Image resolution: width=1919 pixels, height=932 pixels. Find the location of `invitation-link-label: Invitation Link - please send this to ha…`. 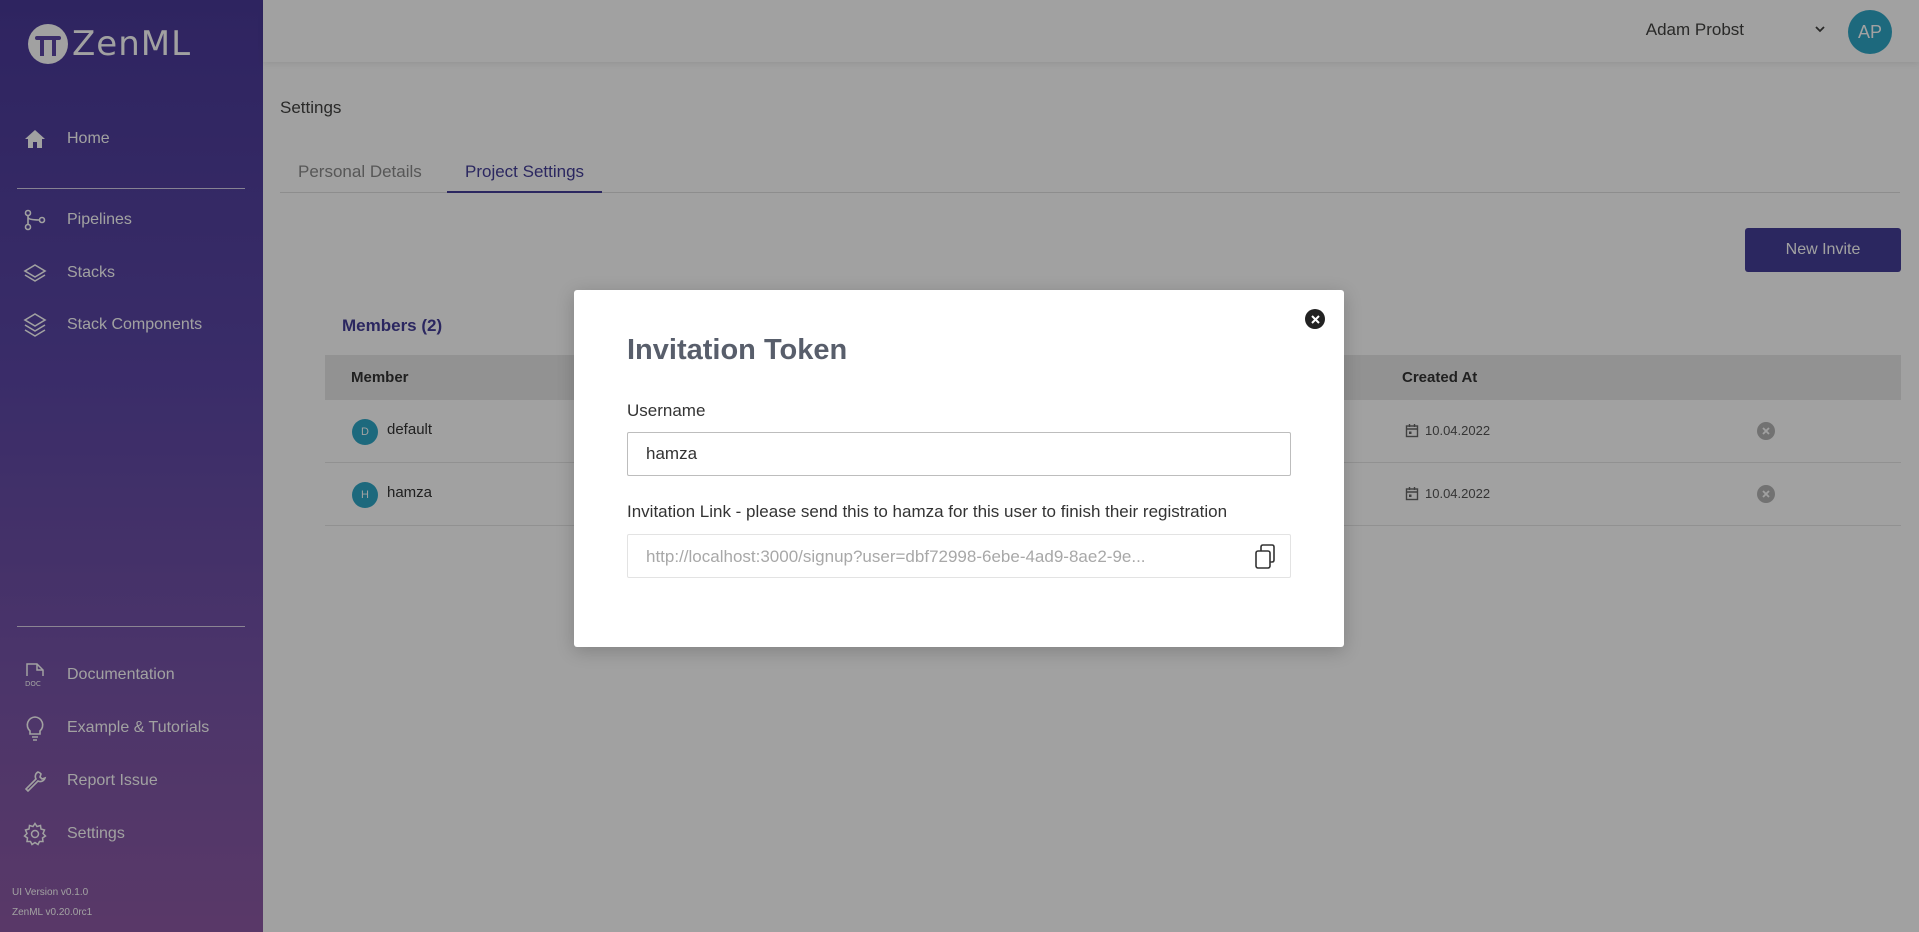

invitation-link-label: Invitation Link - please send this to ha… is located at coordinates (927, 511).